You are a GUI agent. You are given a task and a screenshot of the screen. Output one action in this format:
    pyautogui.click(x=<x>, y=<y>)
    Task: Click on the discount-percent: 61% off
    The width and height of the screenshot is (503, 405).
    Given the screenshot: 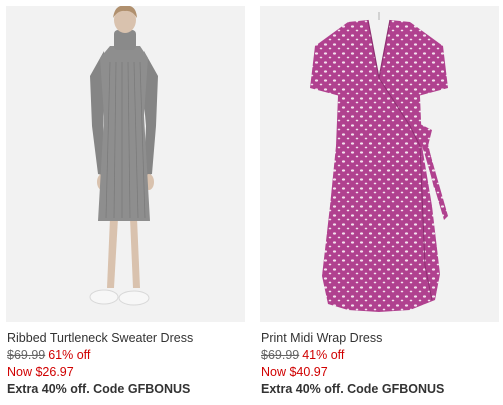 What is the action you would take?
    pyautogui.click(x=69, y=355)
    